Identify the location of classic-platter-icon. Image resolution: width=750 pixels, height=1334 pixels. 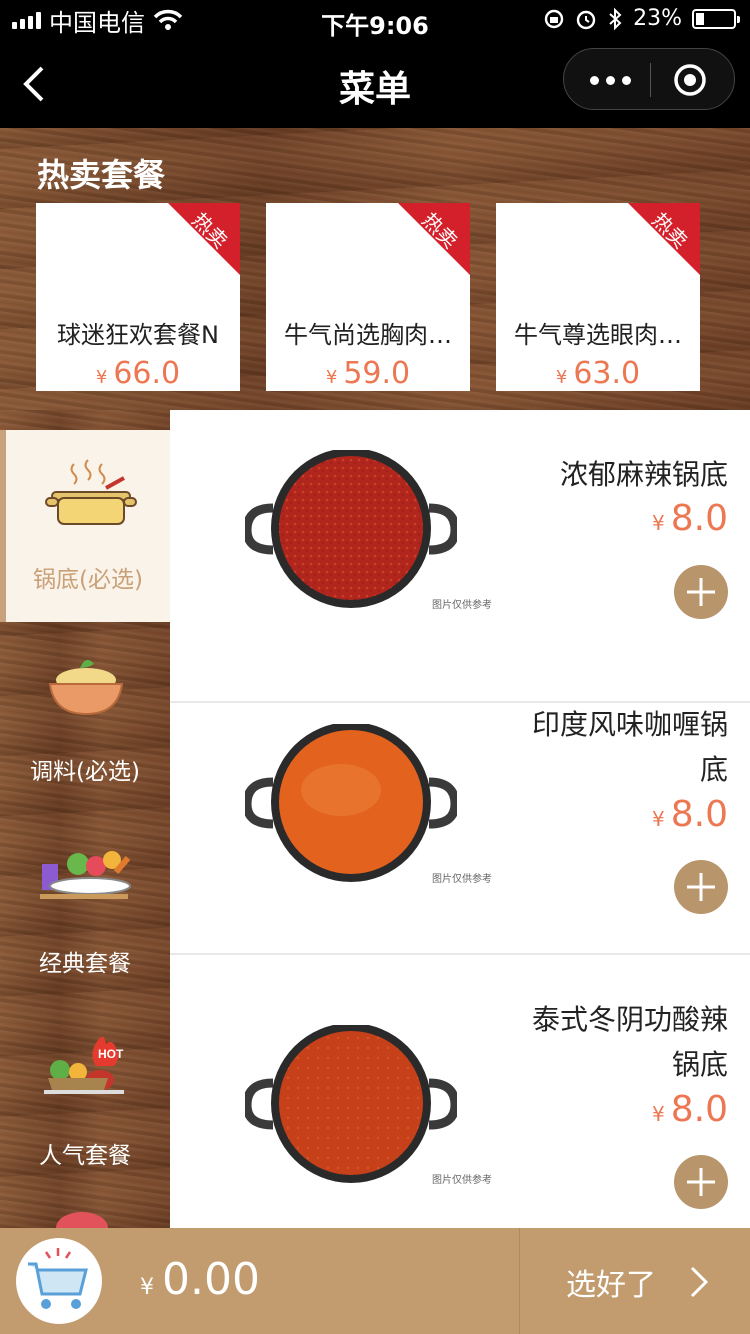
(85, 875).